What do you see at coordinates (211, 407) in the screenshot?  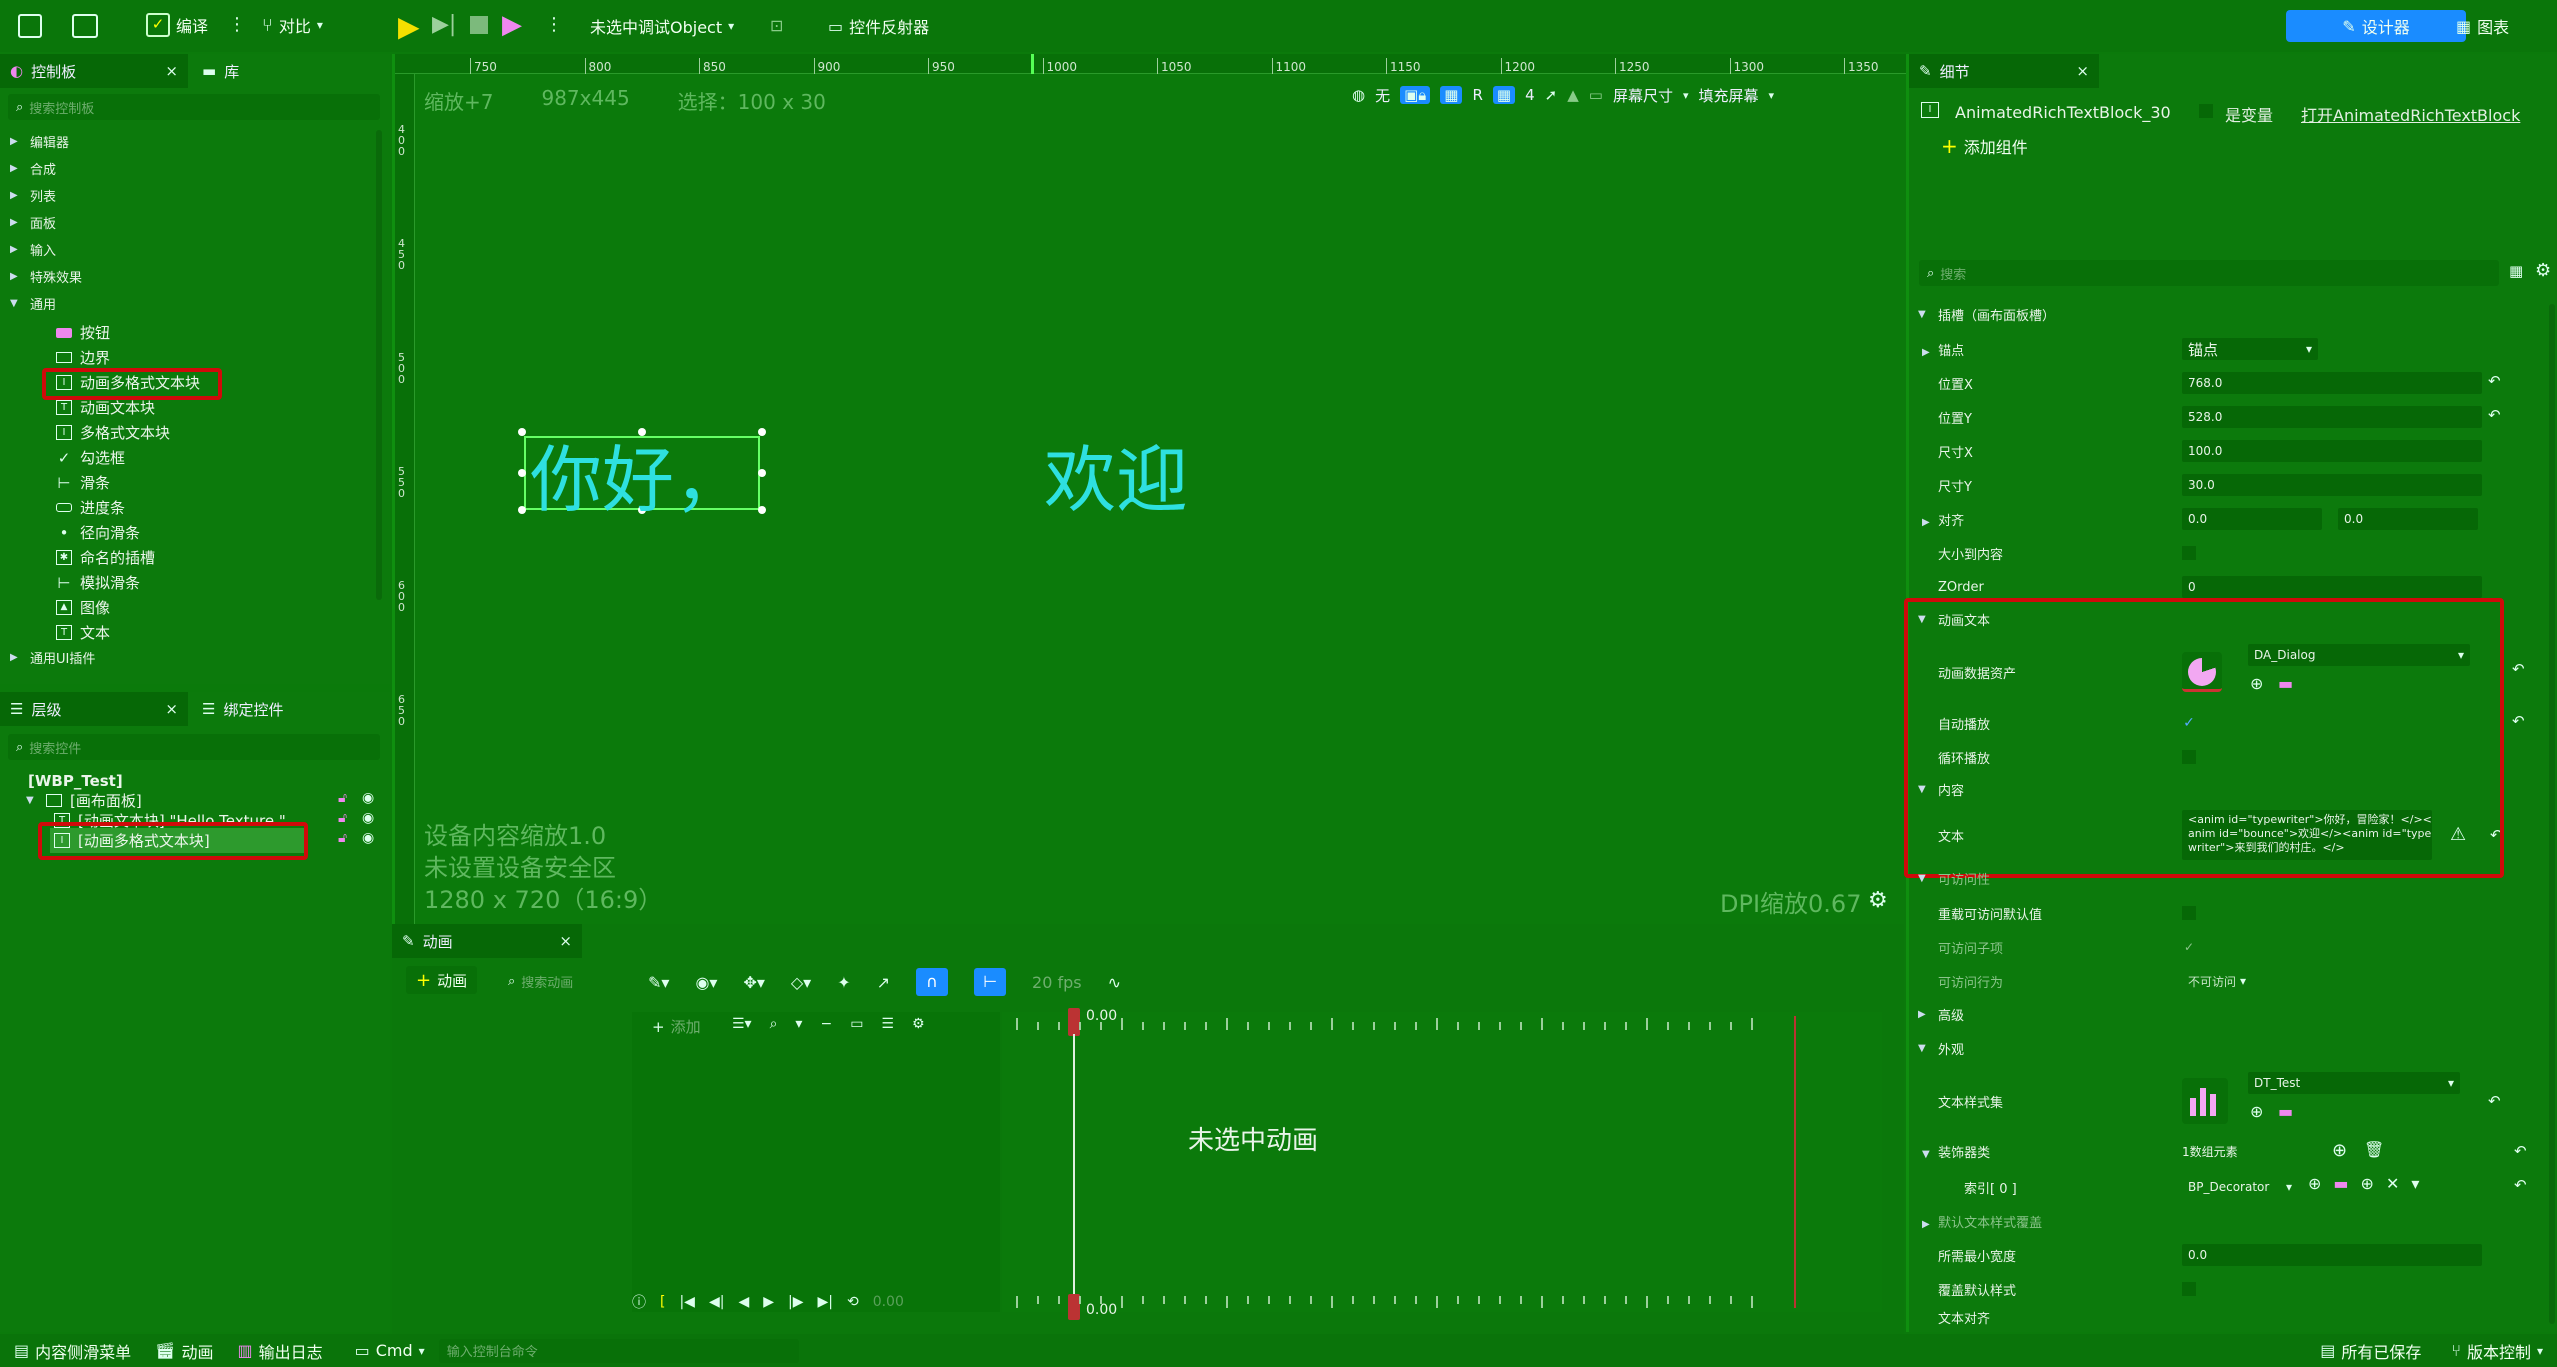 I see `widget-animated-text-block: T 动画文本块` at bounding box center [211, 407].